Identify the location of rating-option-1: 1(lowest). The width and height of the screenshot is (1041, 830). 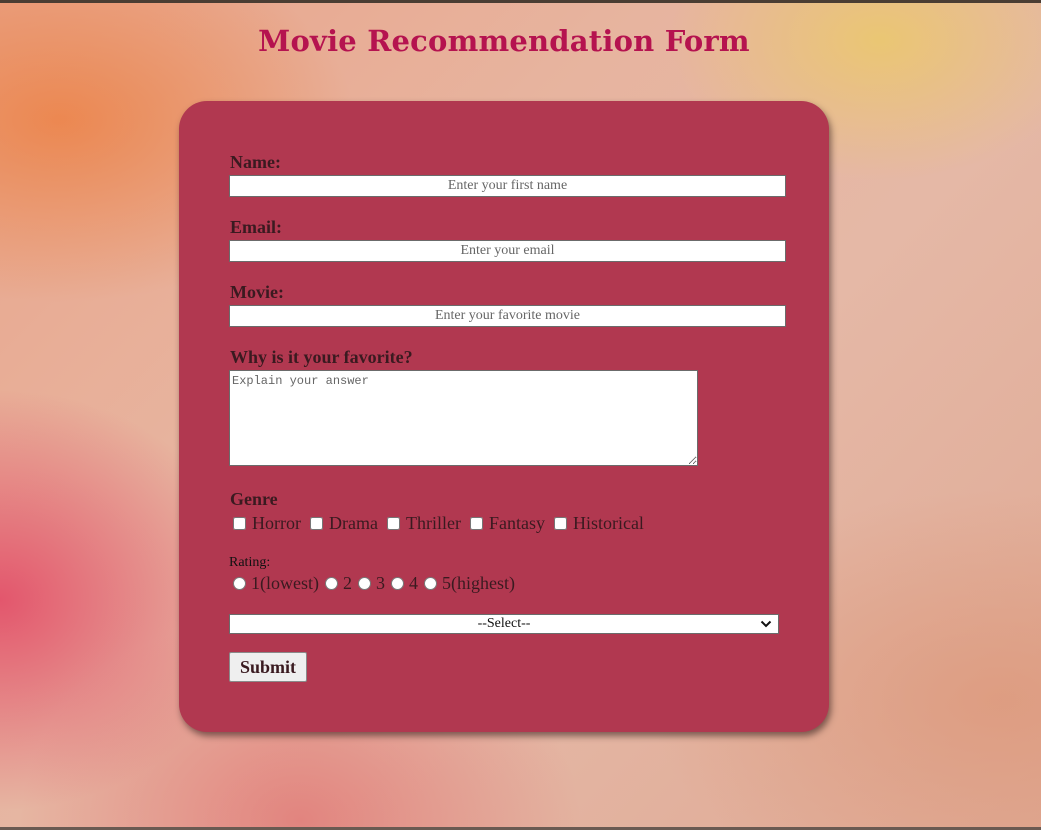
(274, 583).